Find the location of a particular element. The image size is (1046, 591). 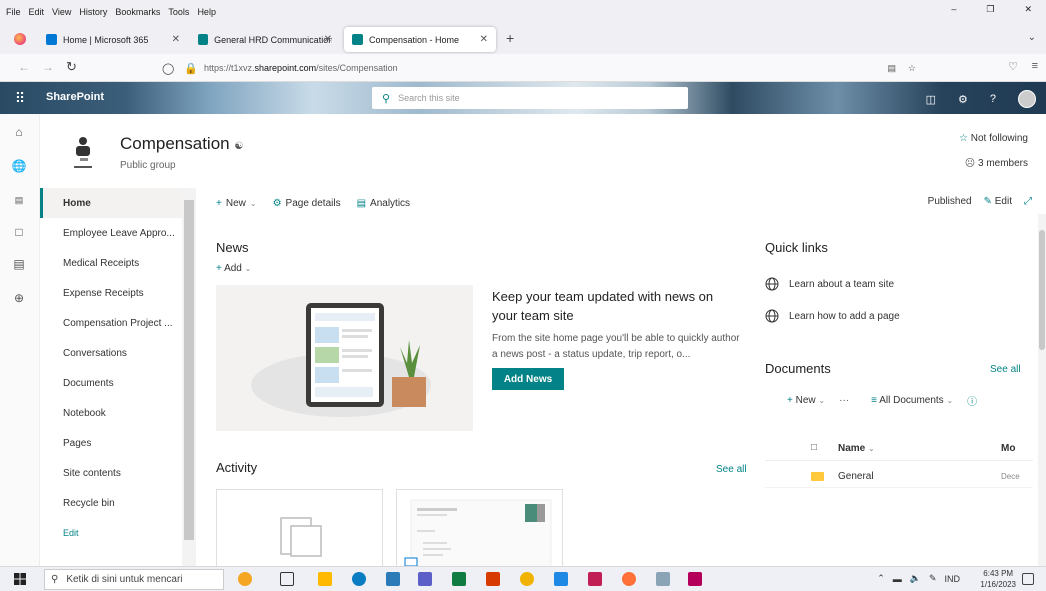

quick-link-team-site: Learn about a team site is located at coordinates (829, 284).